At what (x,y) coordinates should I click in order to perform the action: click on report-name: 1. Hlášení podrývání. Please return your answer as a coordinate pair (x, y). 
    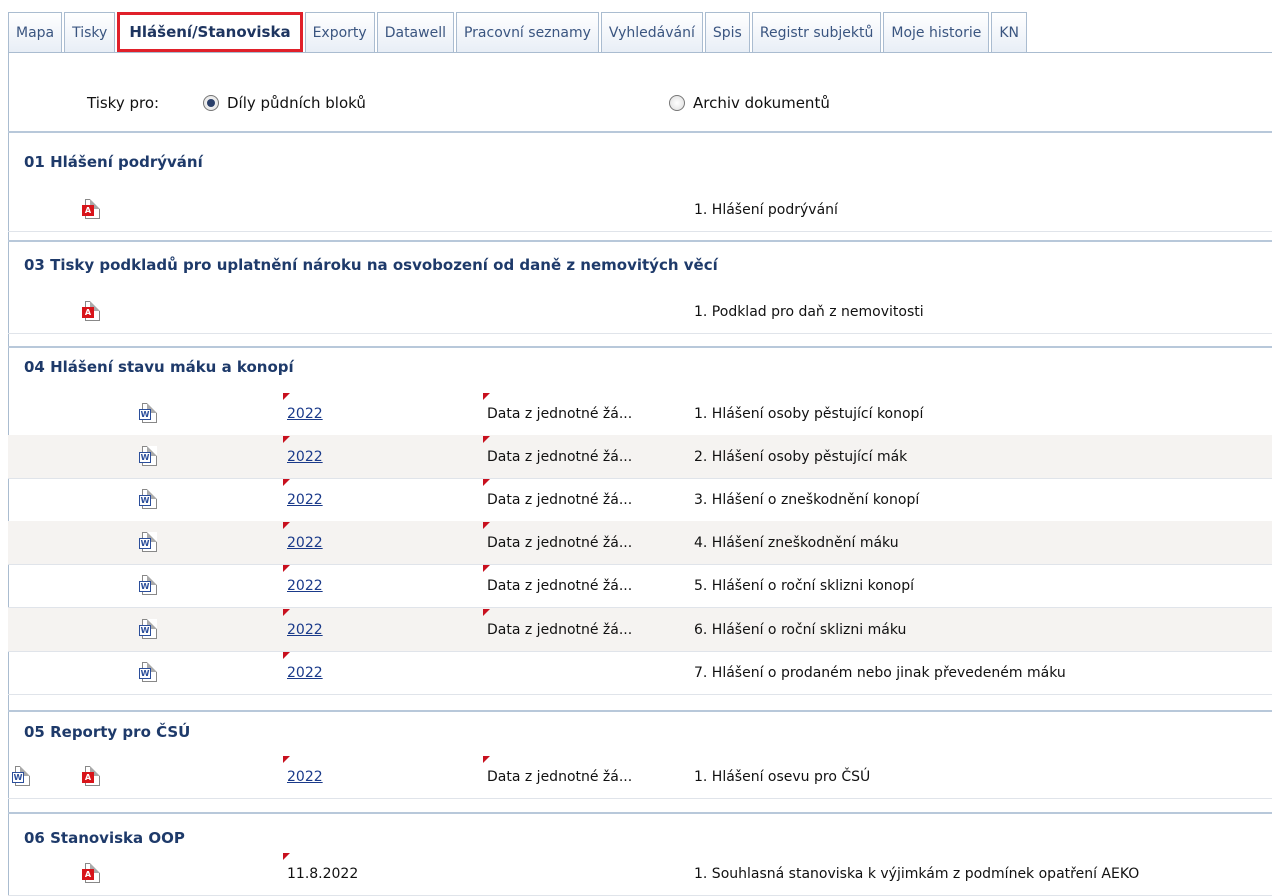
    Looking at the image, I should click on (766, 210).